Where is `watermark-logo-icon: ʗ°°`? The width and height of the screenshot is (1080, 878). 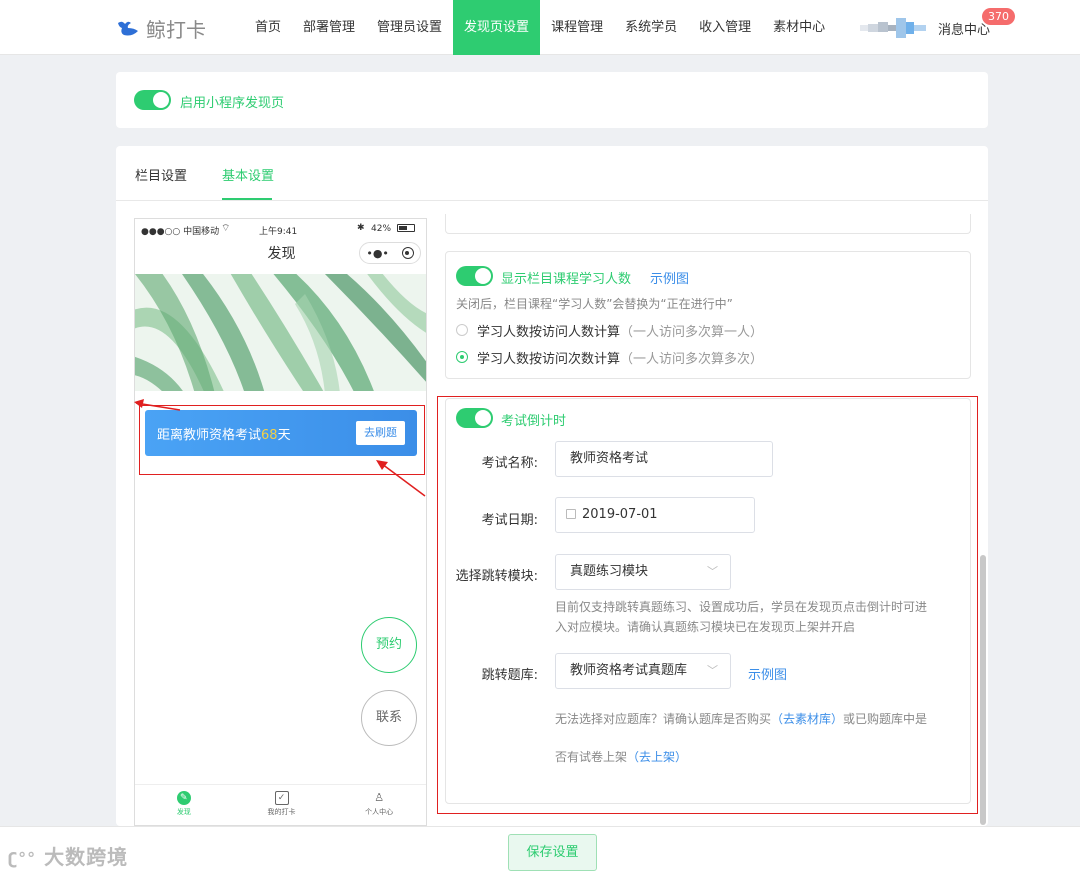 watermark-logo-icon: ʗ°° is located at coordinates (22, 858).